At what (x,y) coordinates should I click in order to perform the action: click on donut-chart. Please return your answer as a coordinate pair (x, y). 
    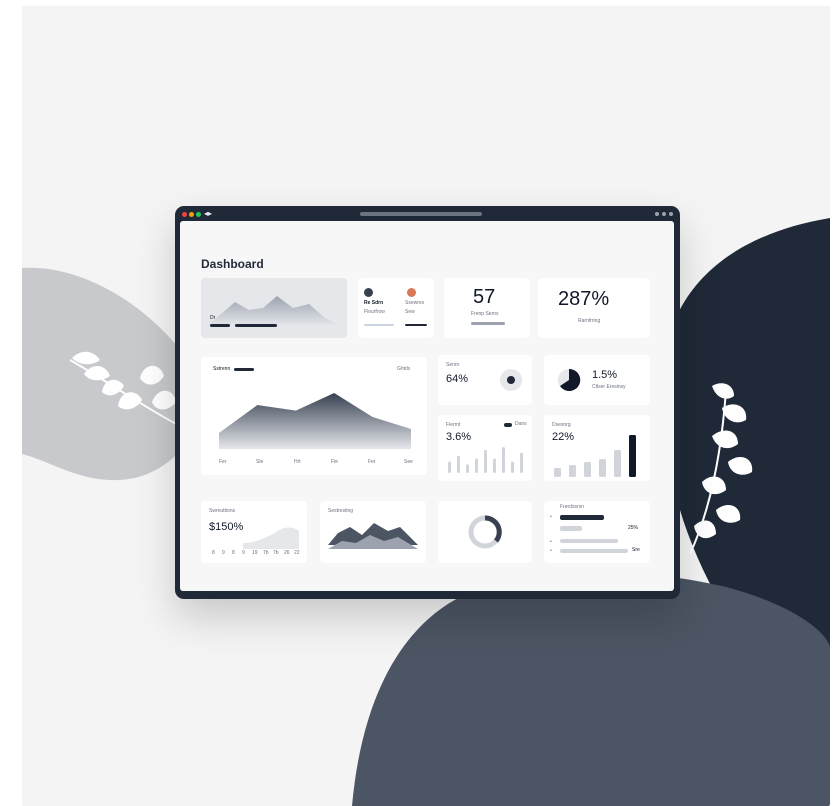
    Looking at the image, I should click on (485, 532).